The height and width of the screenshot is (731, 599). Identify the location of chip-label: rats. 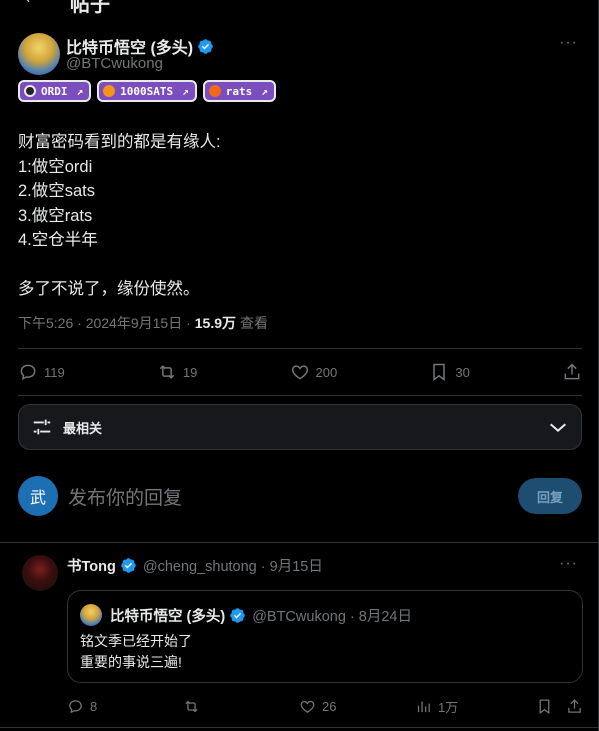
(239, 91).